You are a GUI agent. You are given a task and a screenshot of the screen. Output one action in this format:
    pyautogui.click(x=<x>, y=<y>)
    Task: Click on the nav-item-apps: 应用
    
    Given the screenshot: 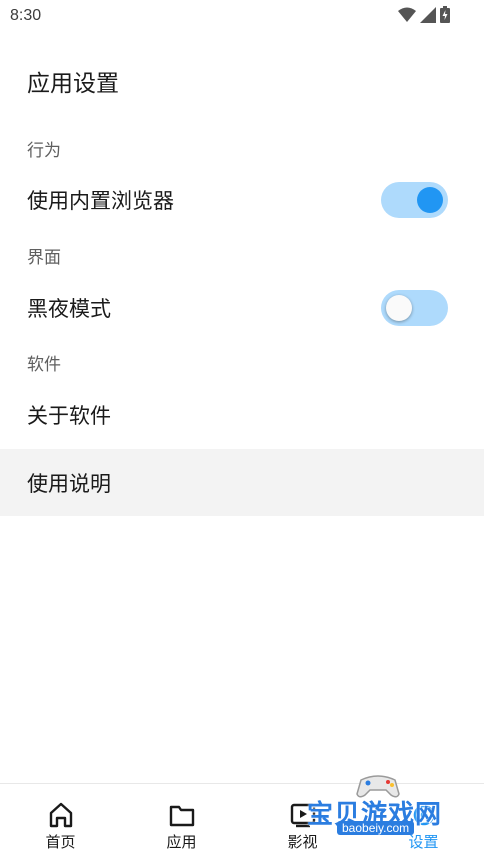 What is the action you would take?
    pyautogui.click(x=181, y=822)
    